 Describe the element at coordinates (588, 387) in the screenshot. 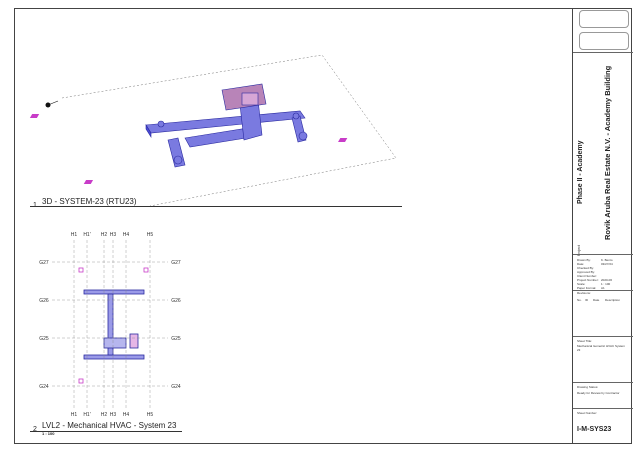

I see `drawing-status-label: Drawing Status:` at that location.